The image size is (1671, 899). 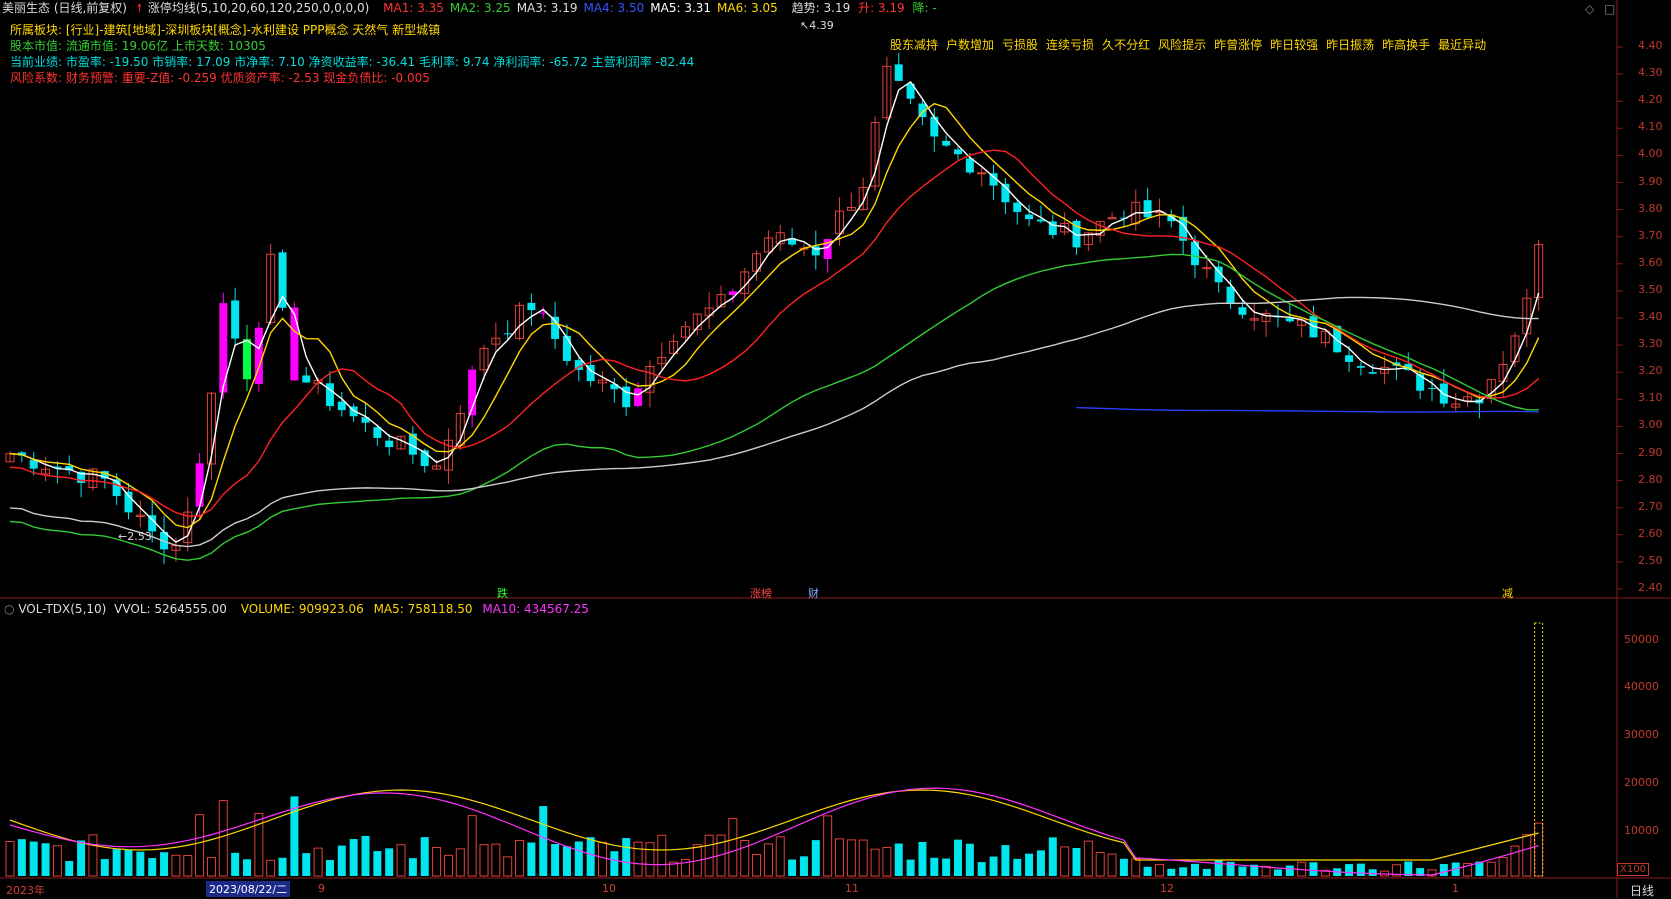 What do you see at coordinates (1641, 686) in the screenshot?
I see `volume-tick: 40000` at bounding box center [1641, 686].